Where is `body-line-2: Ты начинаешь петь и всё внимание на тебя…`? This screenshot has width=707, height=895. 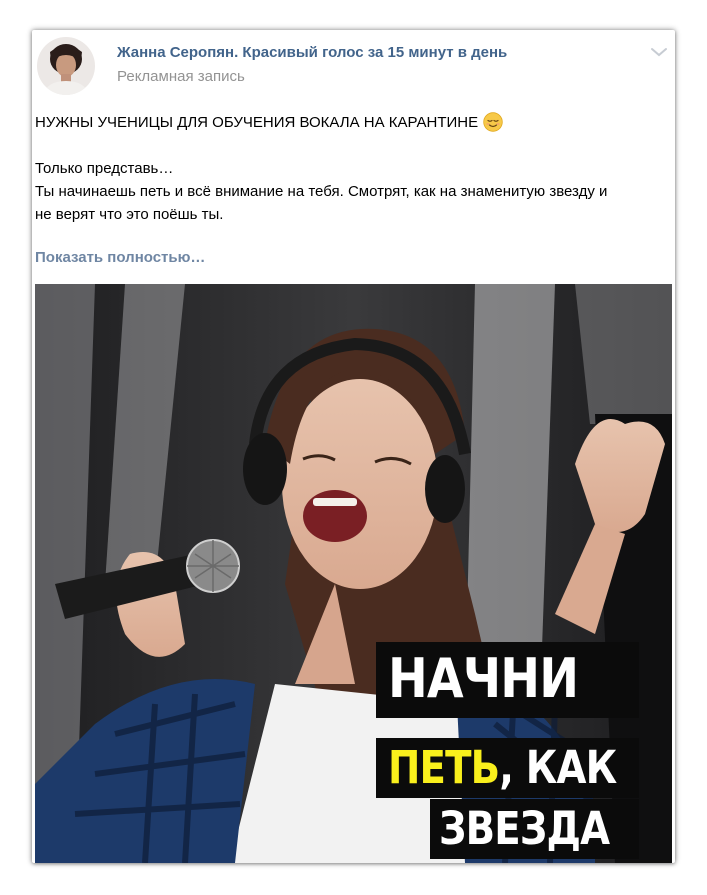
body-line-2: Ты начинаешь петь и всё внимание на тебя… is located at coordinates (321, 191).